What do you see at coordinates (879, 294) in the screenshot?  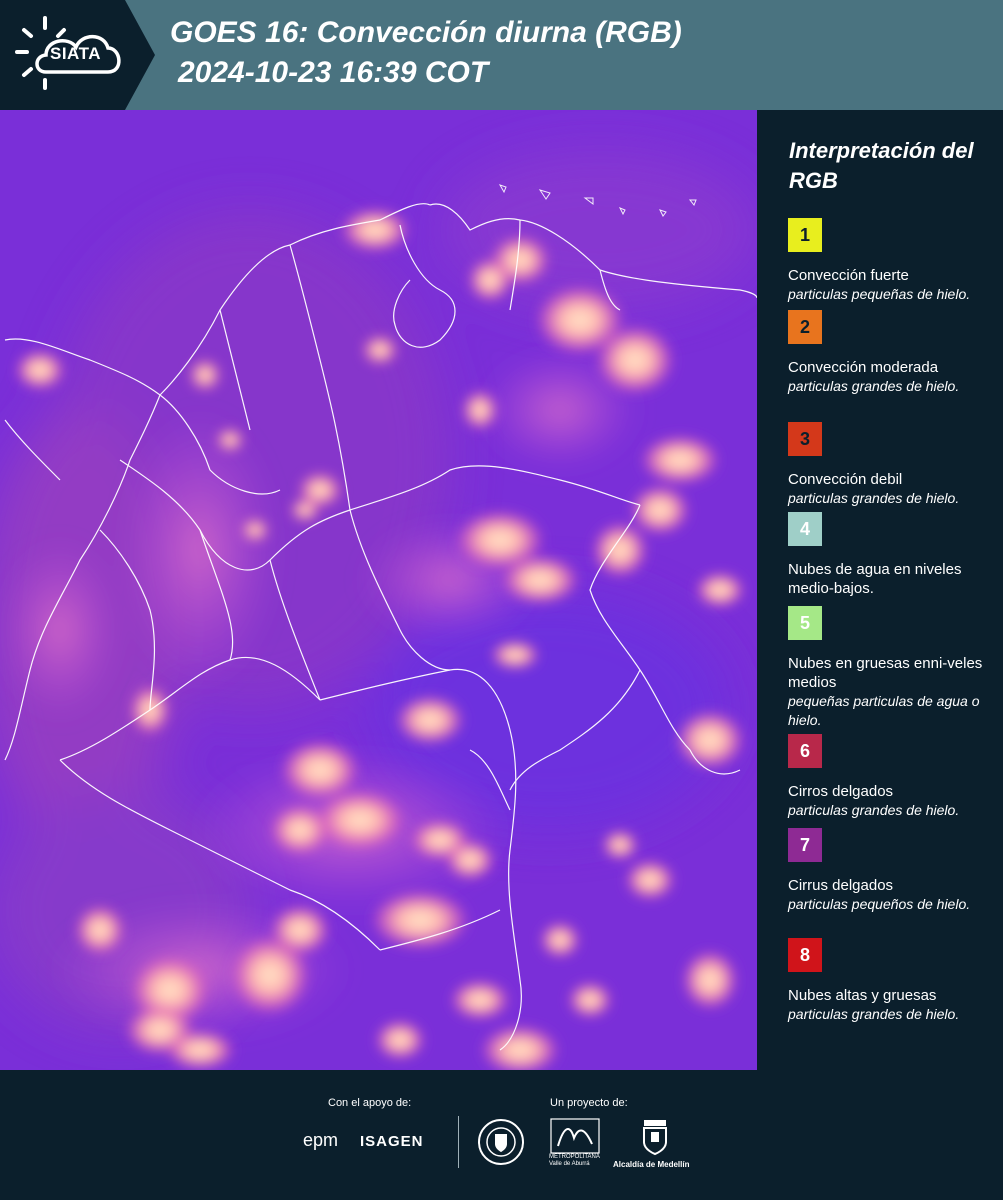 I see `legend-sub: particulas pequeñas de hielo.` at bounding box center [879, 294].